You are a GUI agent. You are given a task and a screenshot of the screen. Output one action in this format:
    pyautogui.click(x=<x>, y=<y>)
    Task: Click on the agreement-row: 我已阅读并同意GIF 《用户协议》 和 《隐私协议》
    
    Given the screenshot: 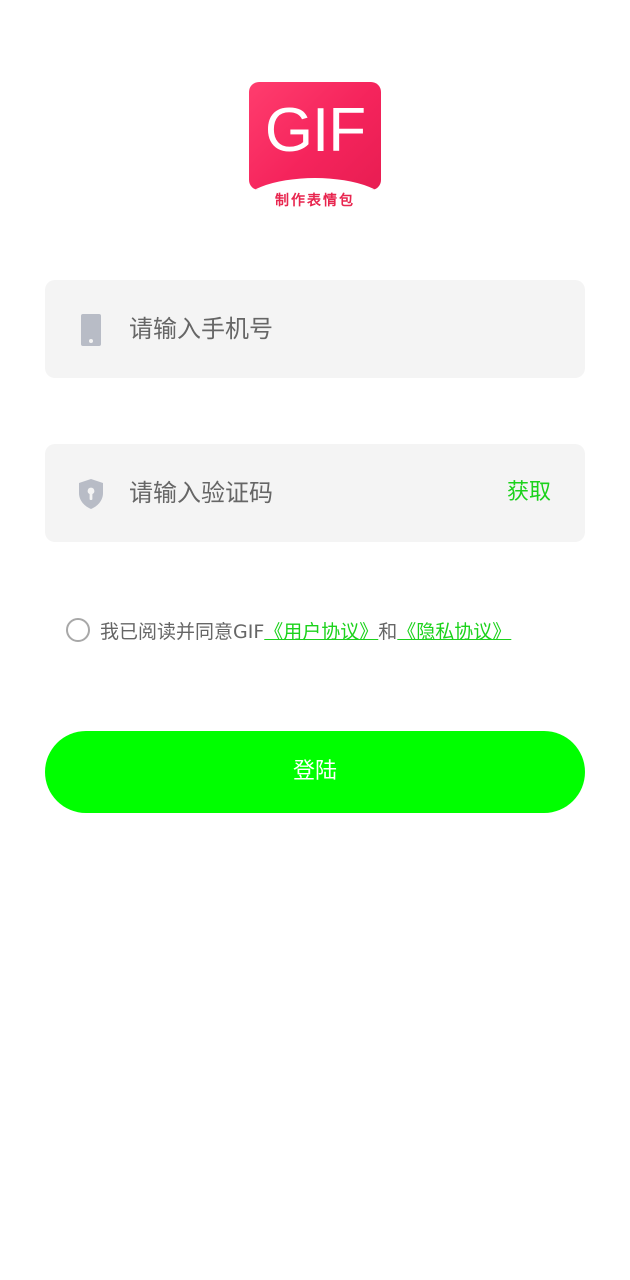 What is the action you would take?
    pyautogui.click(x=288, y=630)
    